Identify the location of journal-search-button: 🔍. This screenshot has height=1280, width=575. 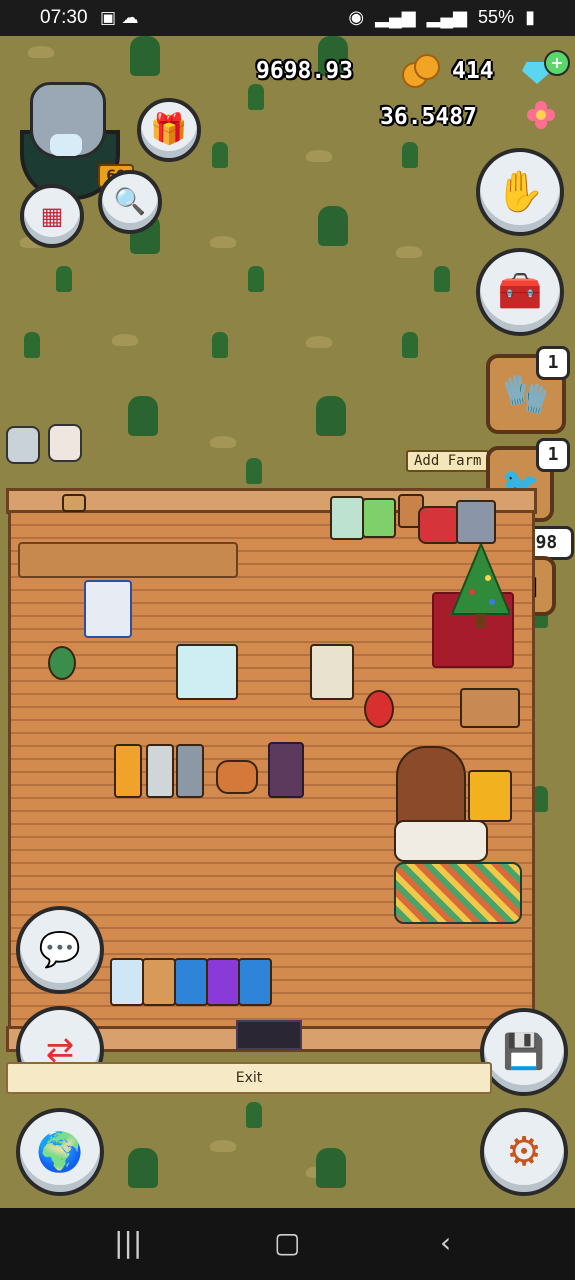
(130, 202).